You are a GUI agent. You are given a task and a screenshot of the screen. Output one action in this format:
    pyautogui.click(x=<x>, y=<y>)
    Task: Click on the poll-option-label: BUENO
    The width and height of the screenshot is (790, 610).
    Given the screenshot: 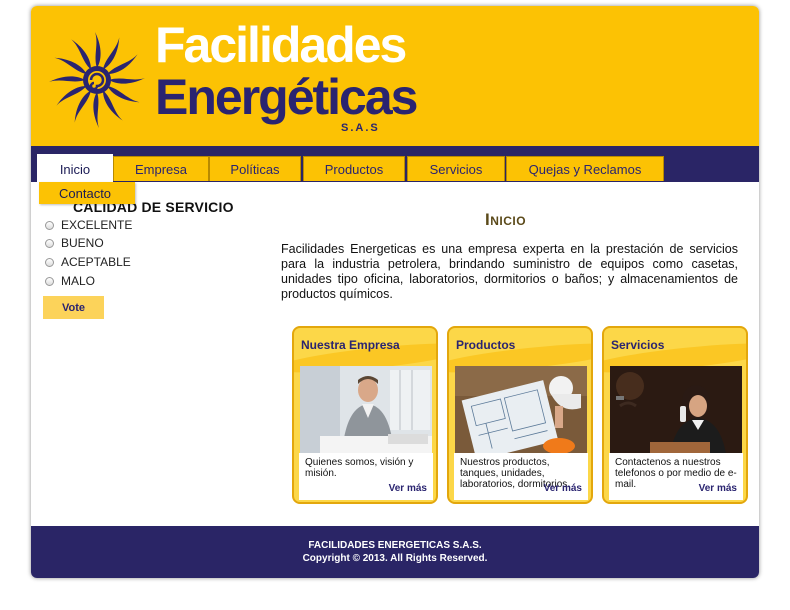 What is the action you would take?
    pyautogui.click(x=82, y=243)
    